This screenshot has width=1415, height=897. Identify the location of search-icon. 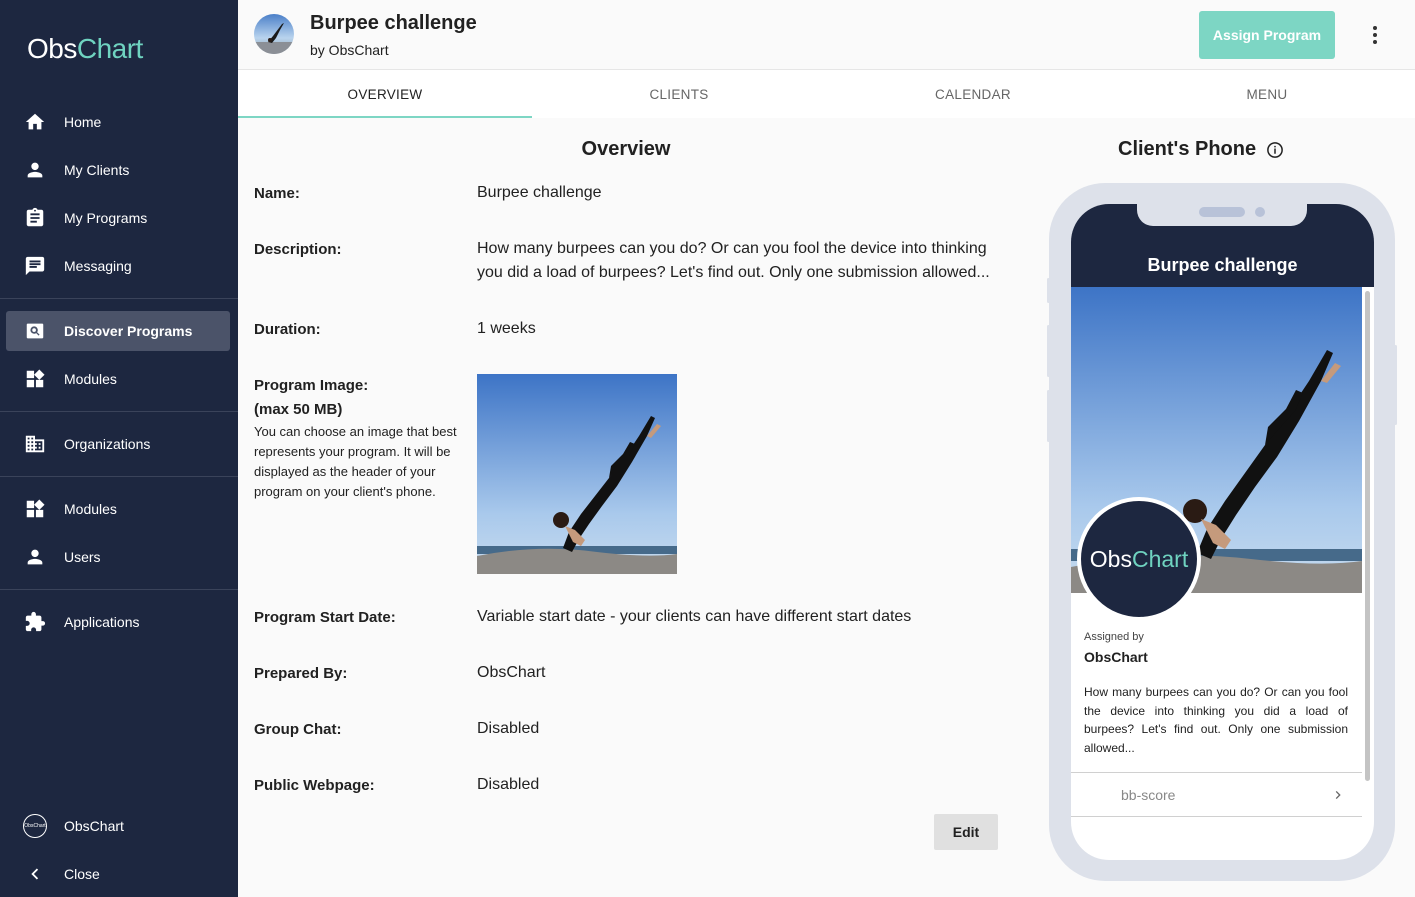
(35, 331).